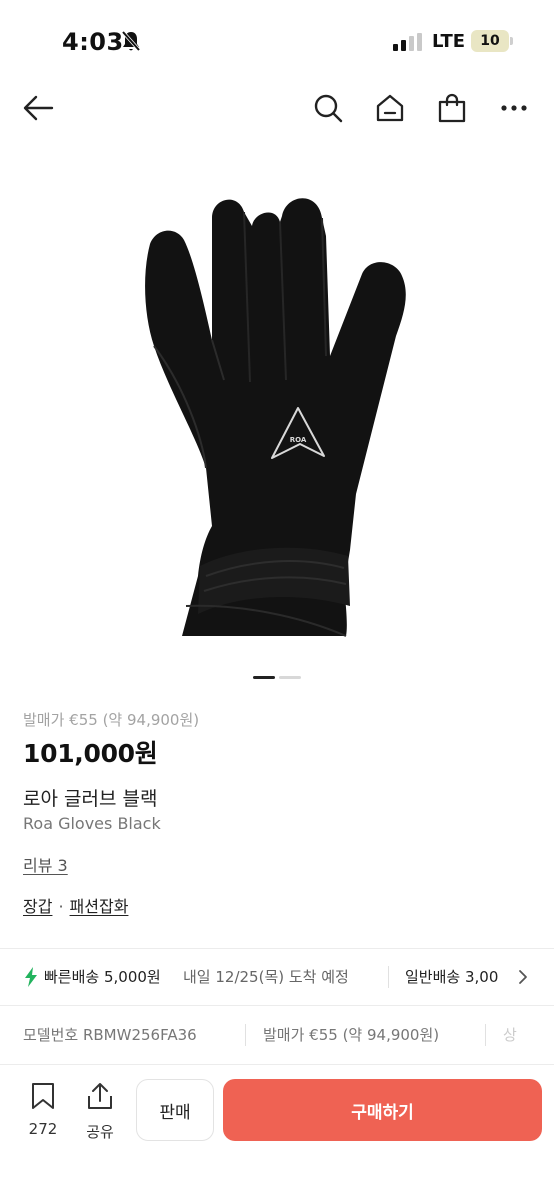 Image resolution: width=554 pixels, height=1200 pixels. I want to click on battery-level: 10, so click(490, 41).